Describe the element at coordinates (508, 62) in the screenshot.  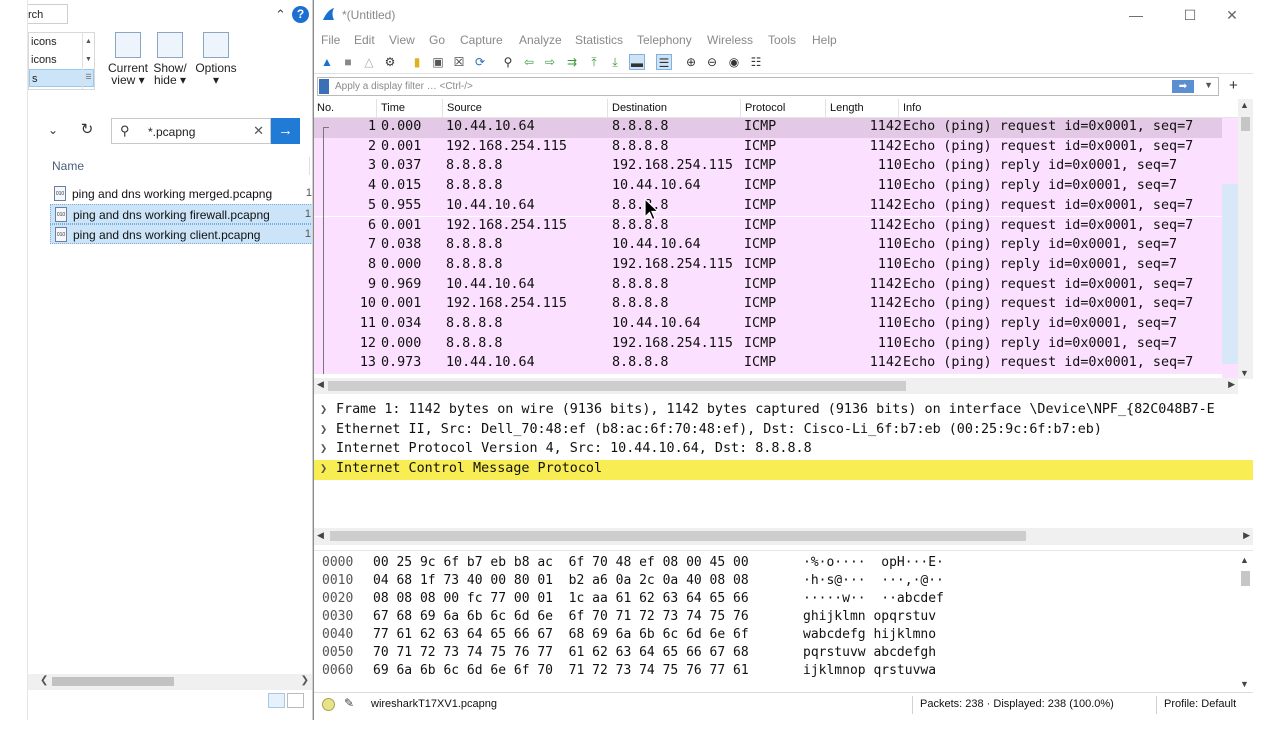
I see `find-packet-icon: ⚲` at that location.